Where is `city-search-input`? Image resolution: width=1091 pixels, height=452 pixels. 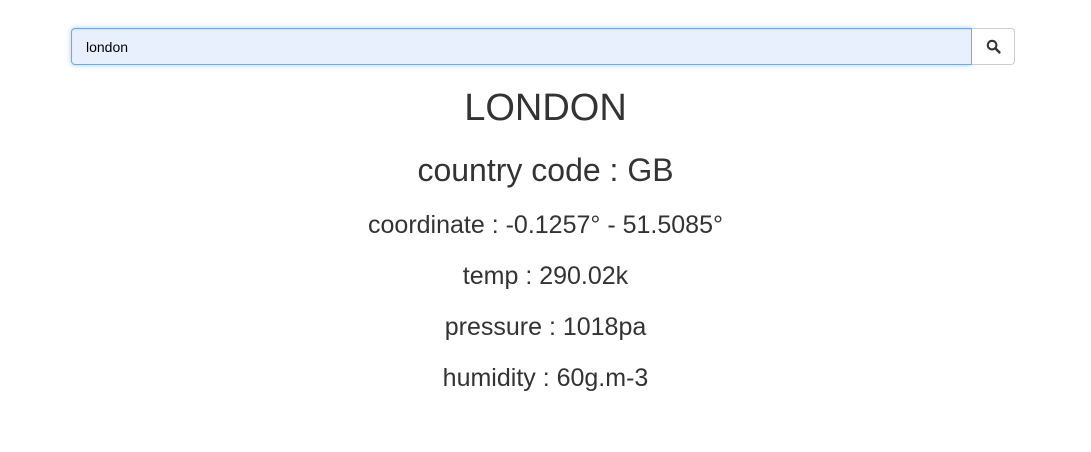 city-search-input is located at coordinates (521, 46).